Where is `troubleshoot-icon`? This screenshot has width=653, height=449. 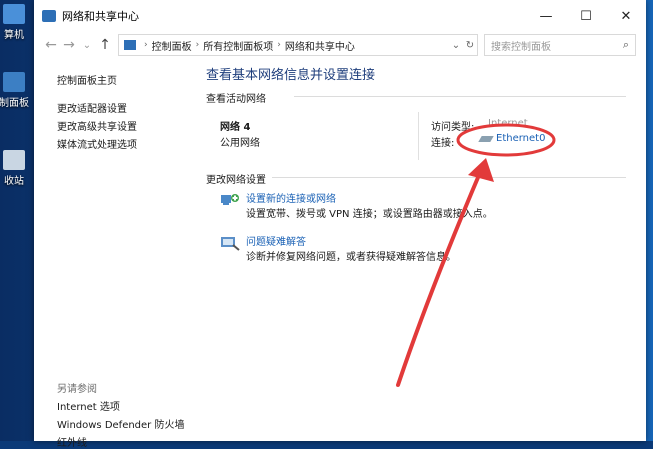 troubleshoot-icon is located at coordinates (230, 244).